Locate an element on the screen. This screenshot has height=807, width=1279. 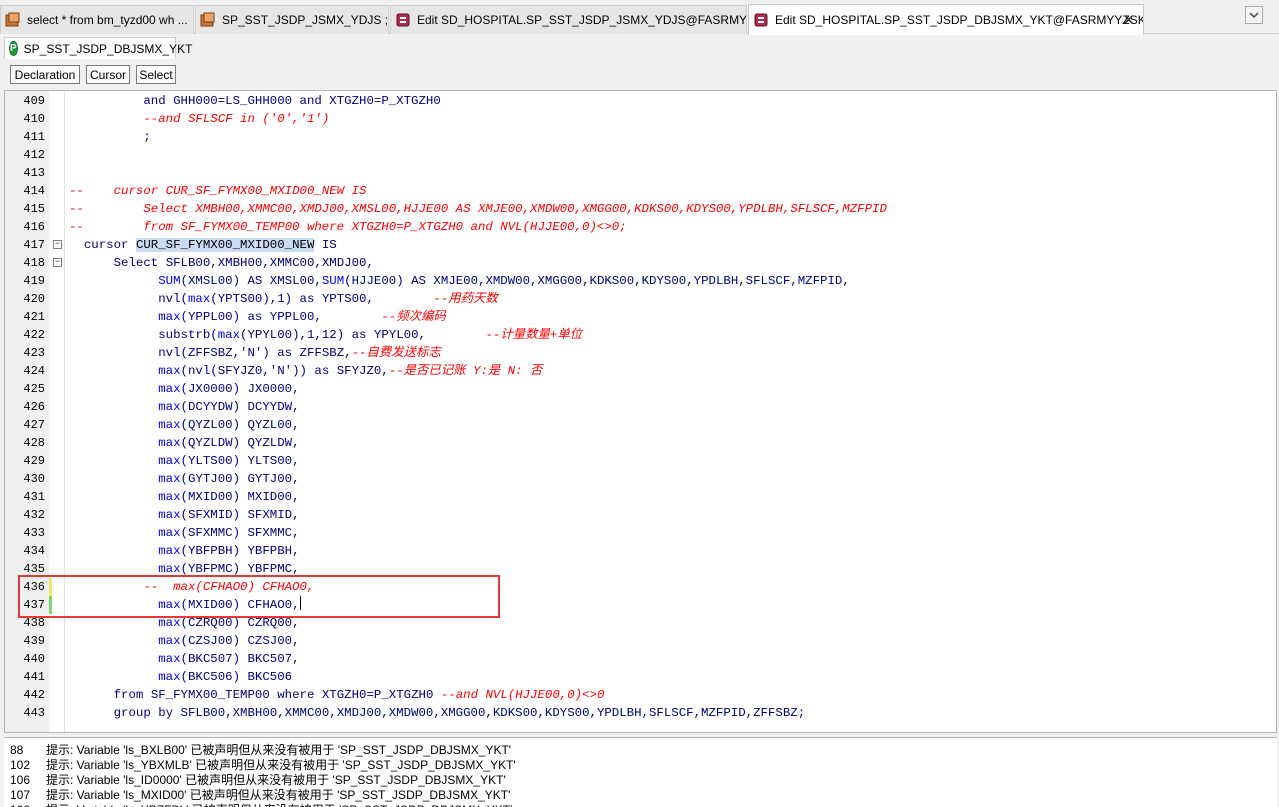
code-token: and is located at coordinates (158, 101).